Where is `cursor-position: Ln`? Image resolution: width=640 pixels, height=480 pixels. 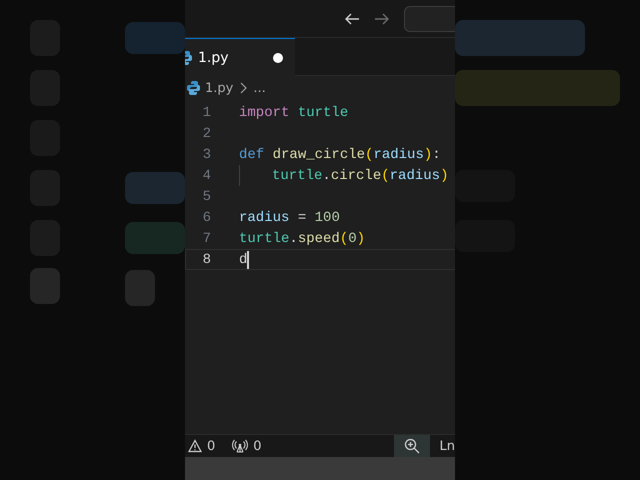
cursor-position: Ln is located at coordinates (447, 446).